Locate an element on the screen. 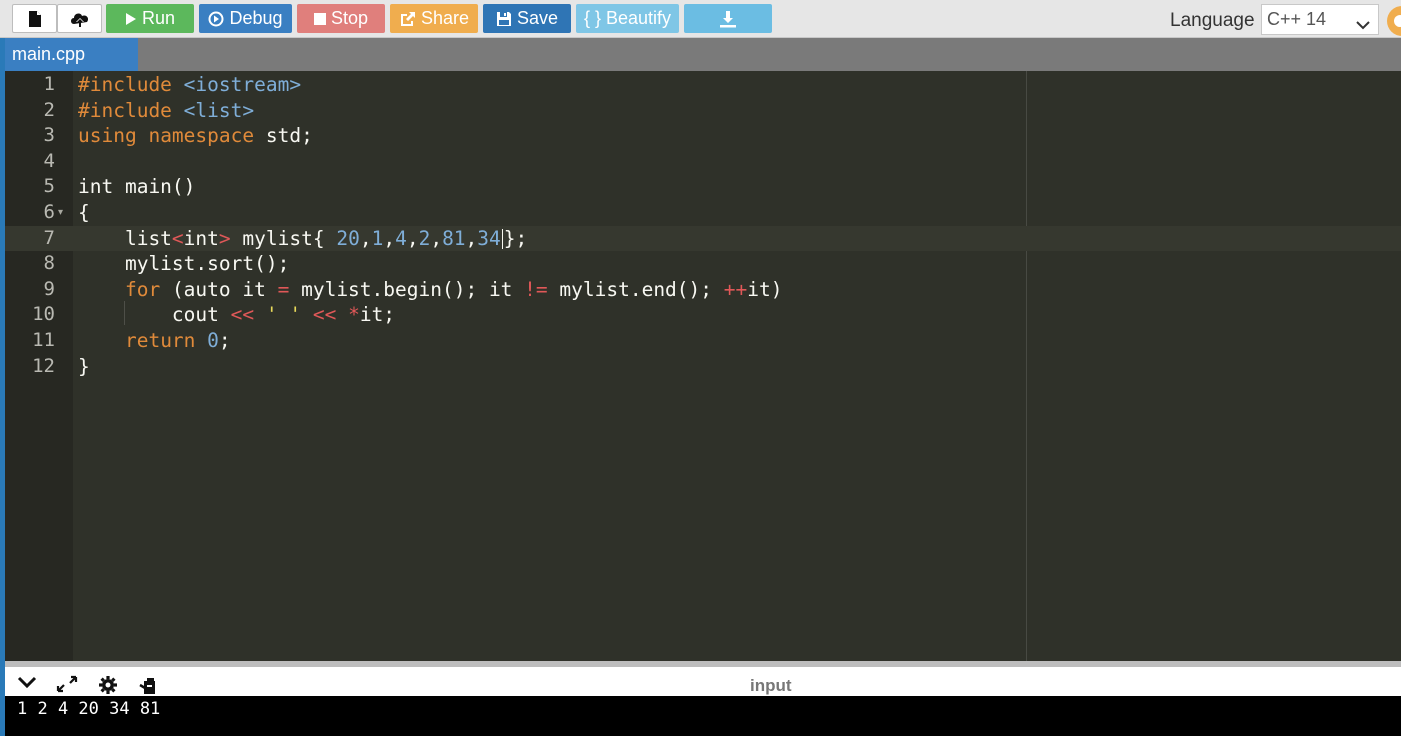 The image size is (1401, 736). code-text: using namespace std; is located at coordinates (195, 136).